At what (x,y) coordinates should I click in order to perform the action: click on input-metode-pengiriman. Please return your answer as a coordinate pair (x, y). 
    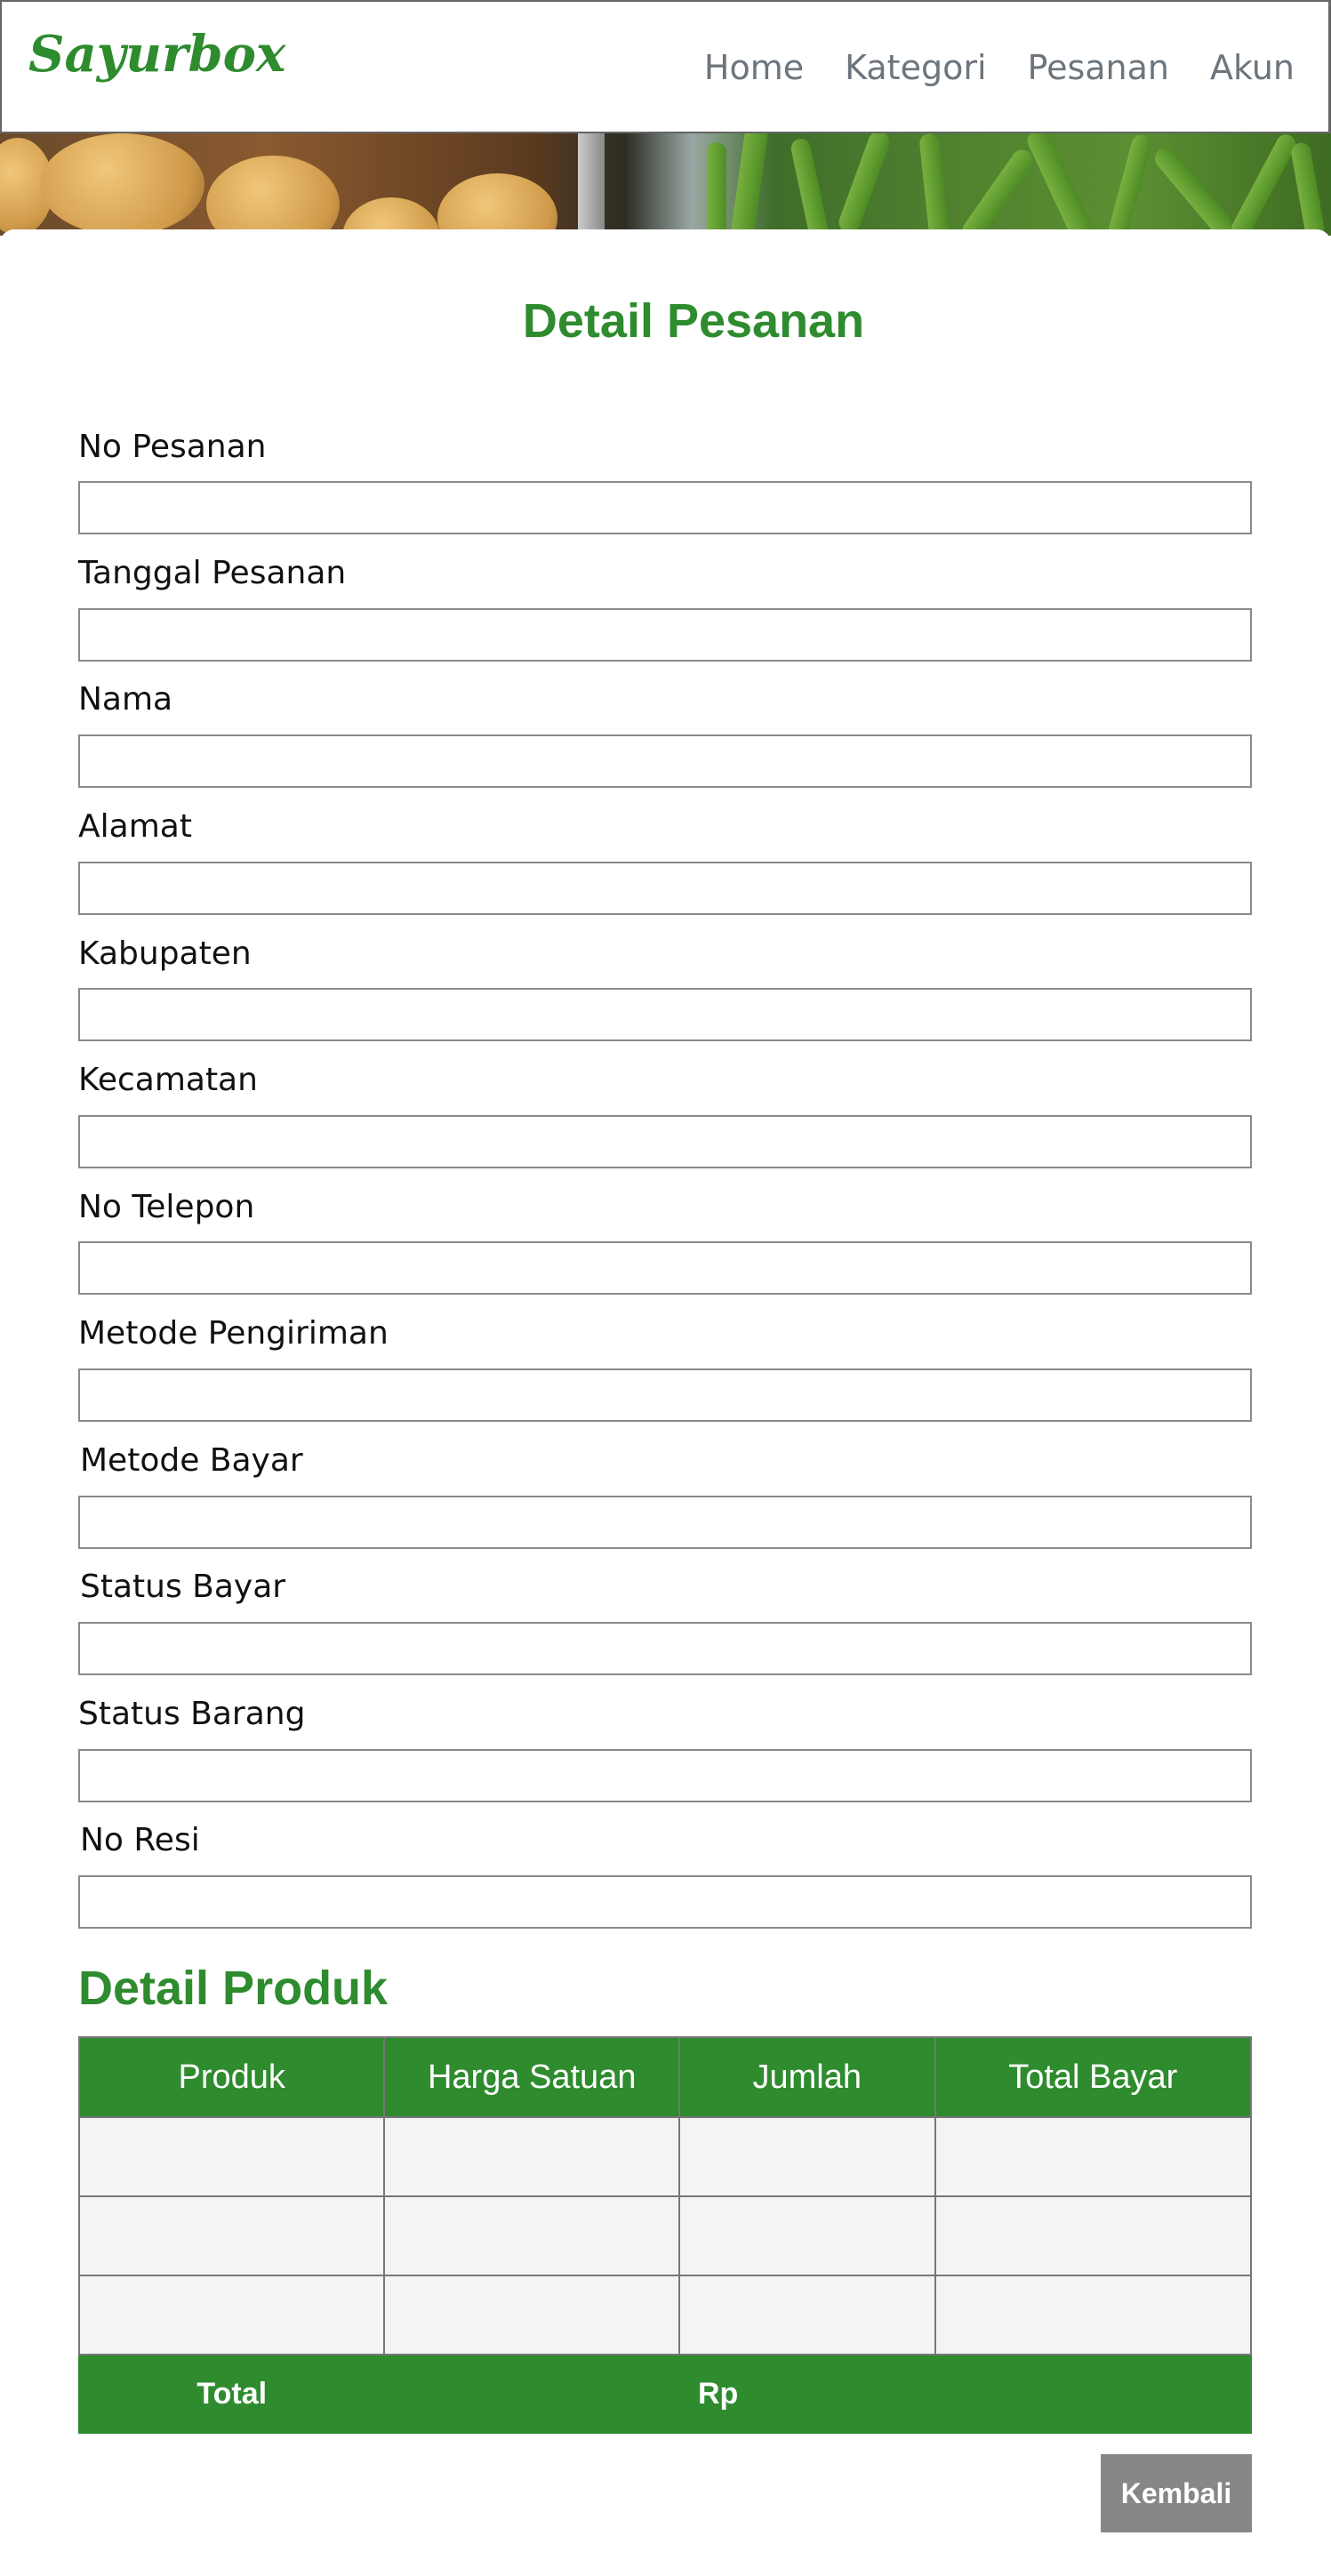
    Looking at the image, I should click on (665, 1395).